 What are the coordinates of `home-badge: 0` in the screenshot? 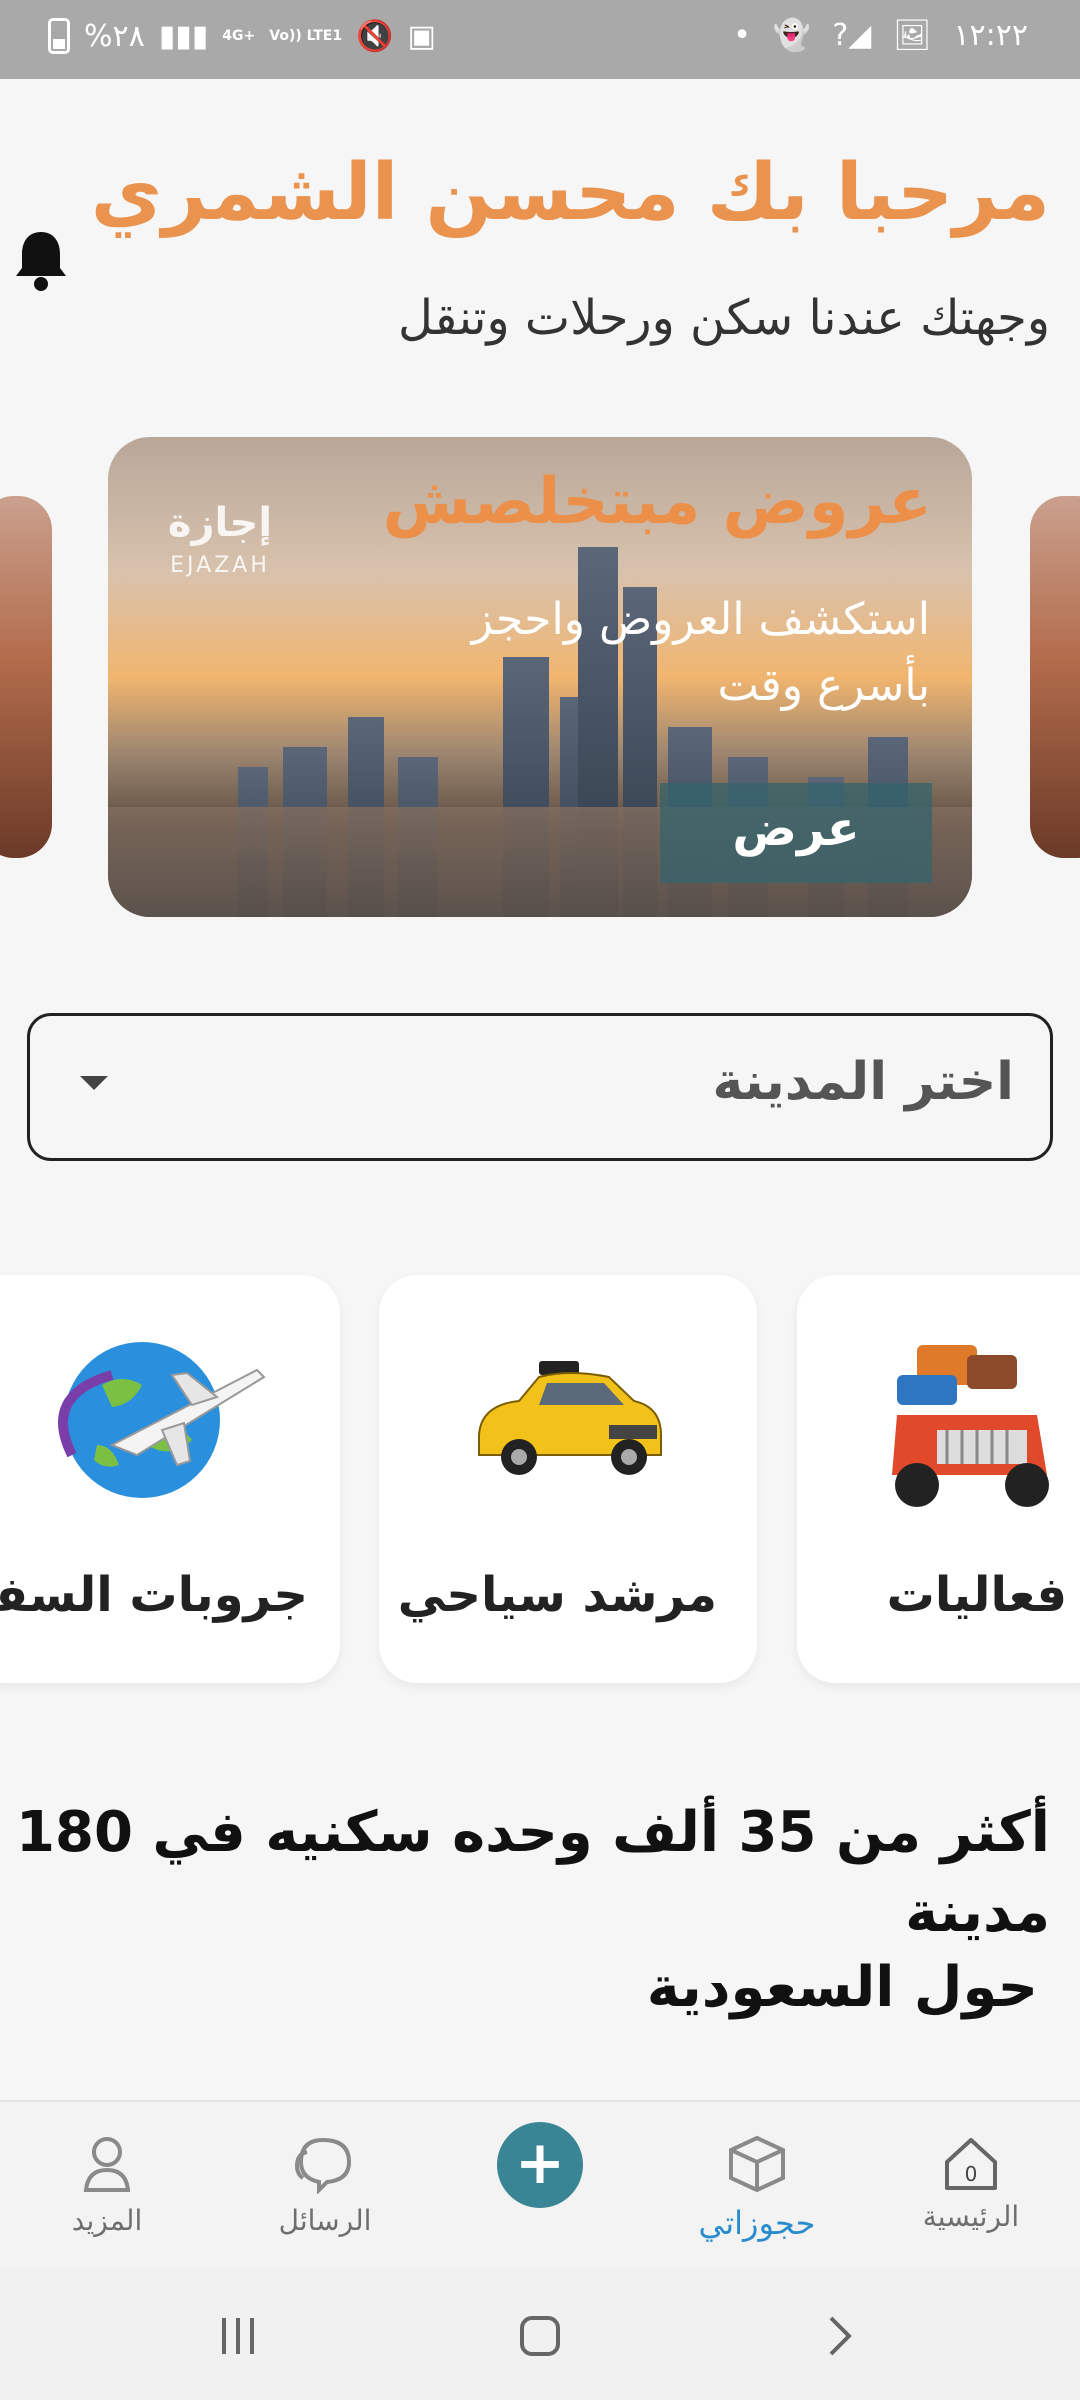 It's located at (971, 2174).